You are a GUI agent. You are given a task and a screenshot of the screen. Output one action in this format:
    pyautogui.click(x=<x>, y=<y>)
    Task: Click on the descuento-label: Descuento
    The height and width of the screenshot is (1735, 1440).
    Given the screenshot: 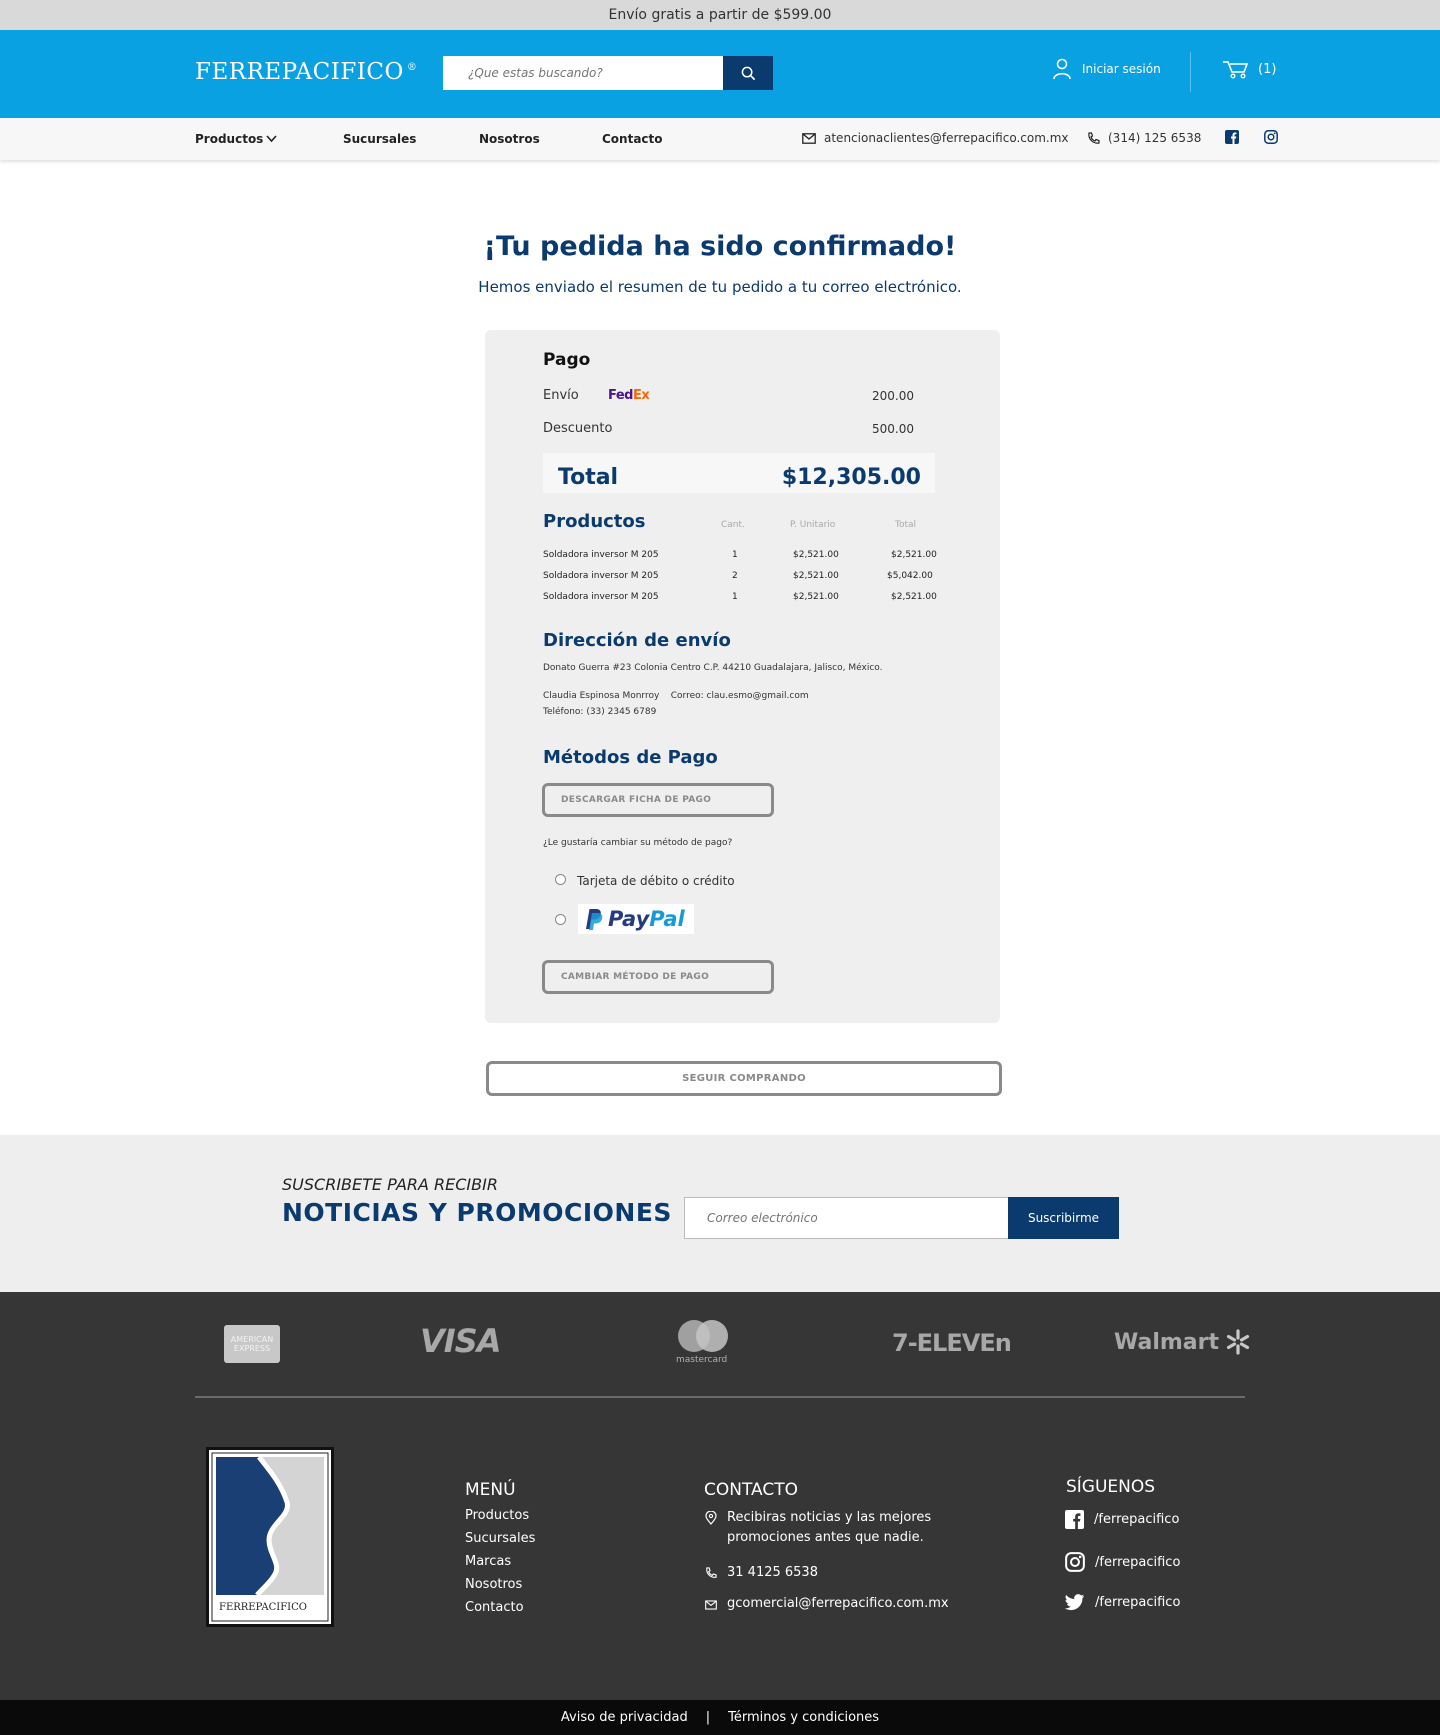 What is the action you would take?
    pyautogui.click(x=578, y=428)
    